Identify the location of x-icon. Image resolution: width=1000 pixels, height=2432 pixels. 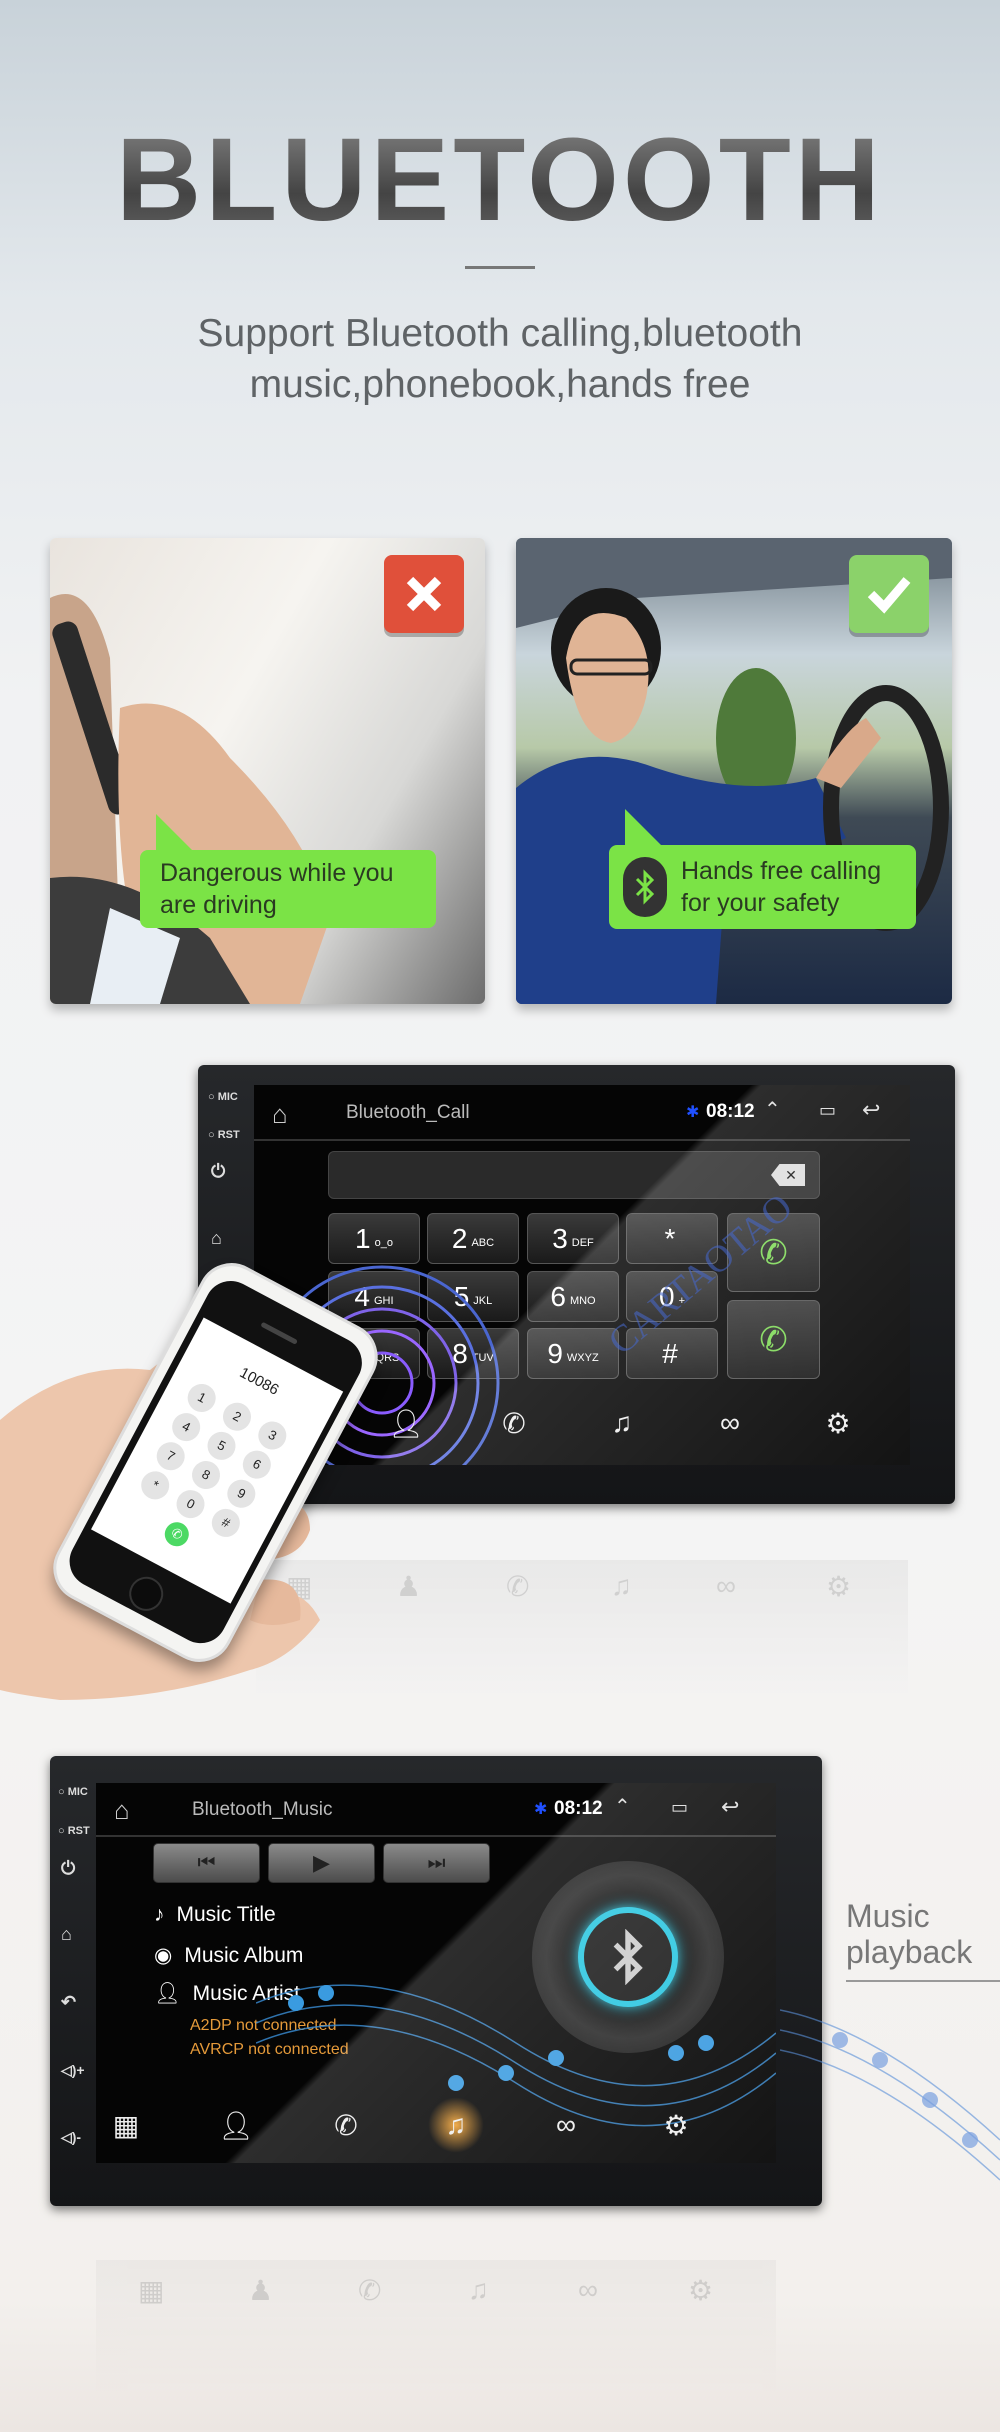
(424, 594).